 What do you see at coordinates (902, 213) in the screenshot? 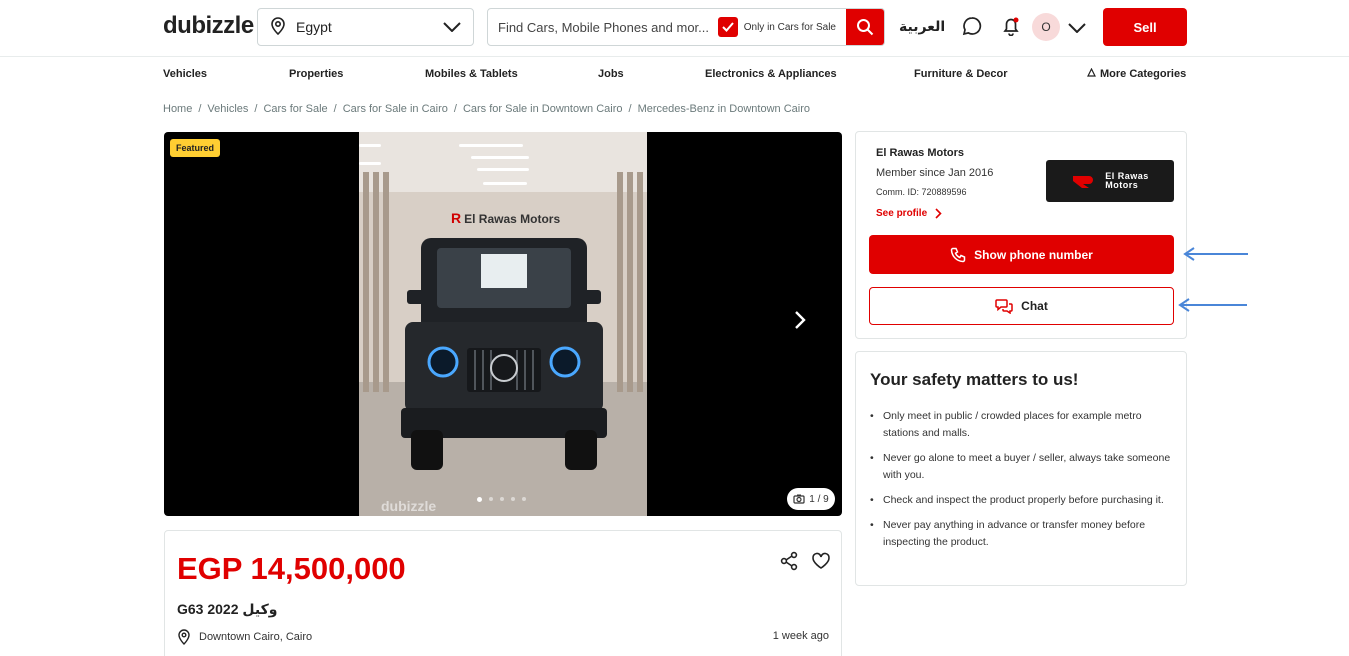
I see `see-profile-label: See profile` at bounding box center [902, 213].